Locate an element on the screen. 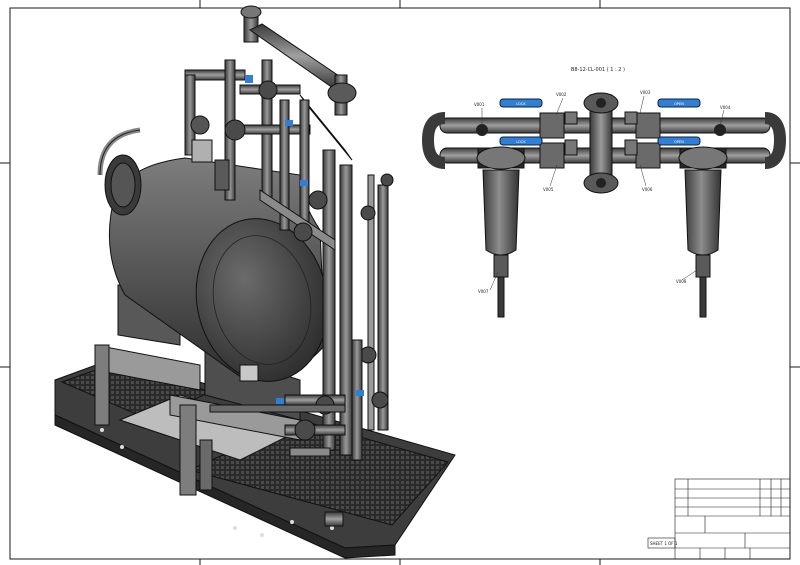  valve-tag: V005 is located at coordinates (548, 189).